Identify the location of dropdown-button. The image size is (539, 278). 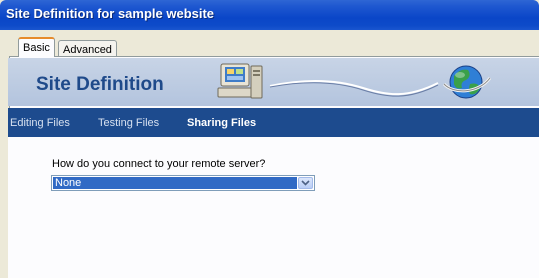
(305, 183).